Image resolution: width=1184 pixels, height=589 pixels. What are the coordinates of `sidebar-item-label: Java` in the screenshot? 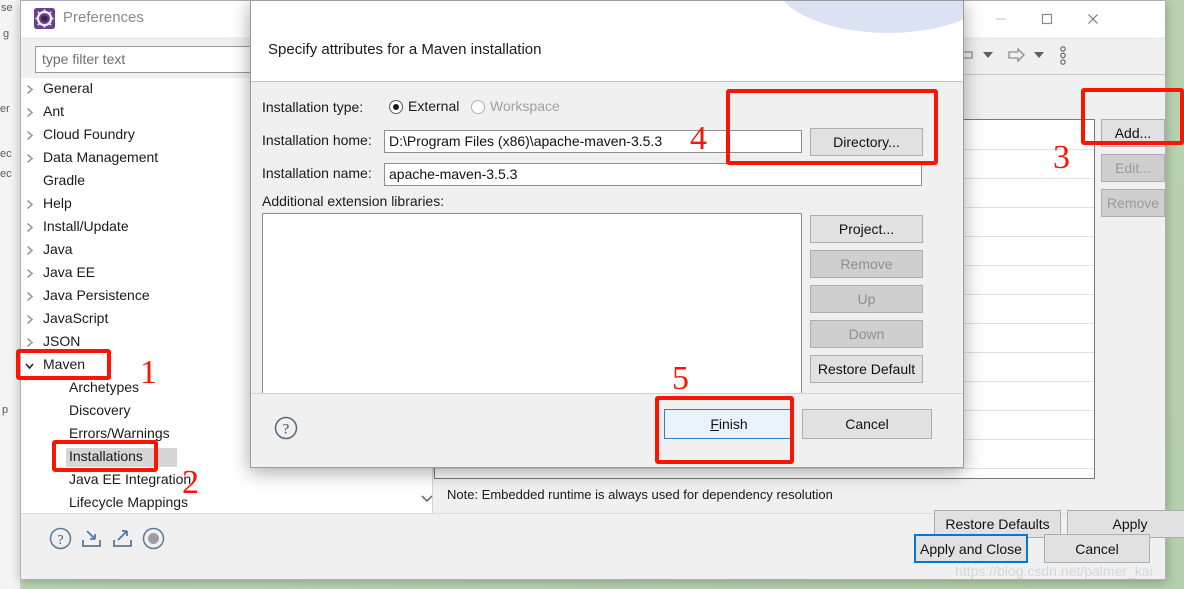 It's located at (58, 249).